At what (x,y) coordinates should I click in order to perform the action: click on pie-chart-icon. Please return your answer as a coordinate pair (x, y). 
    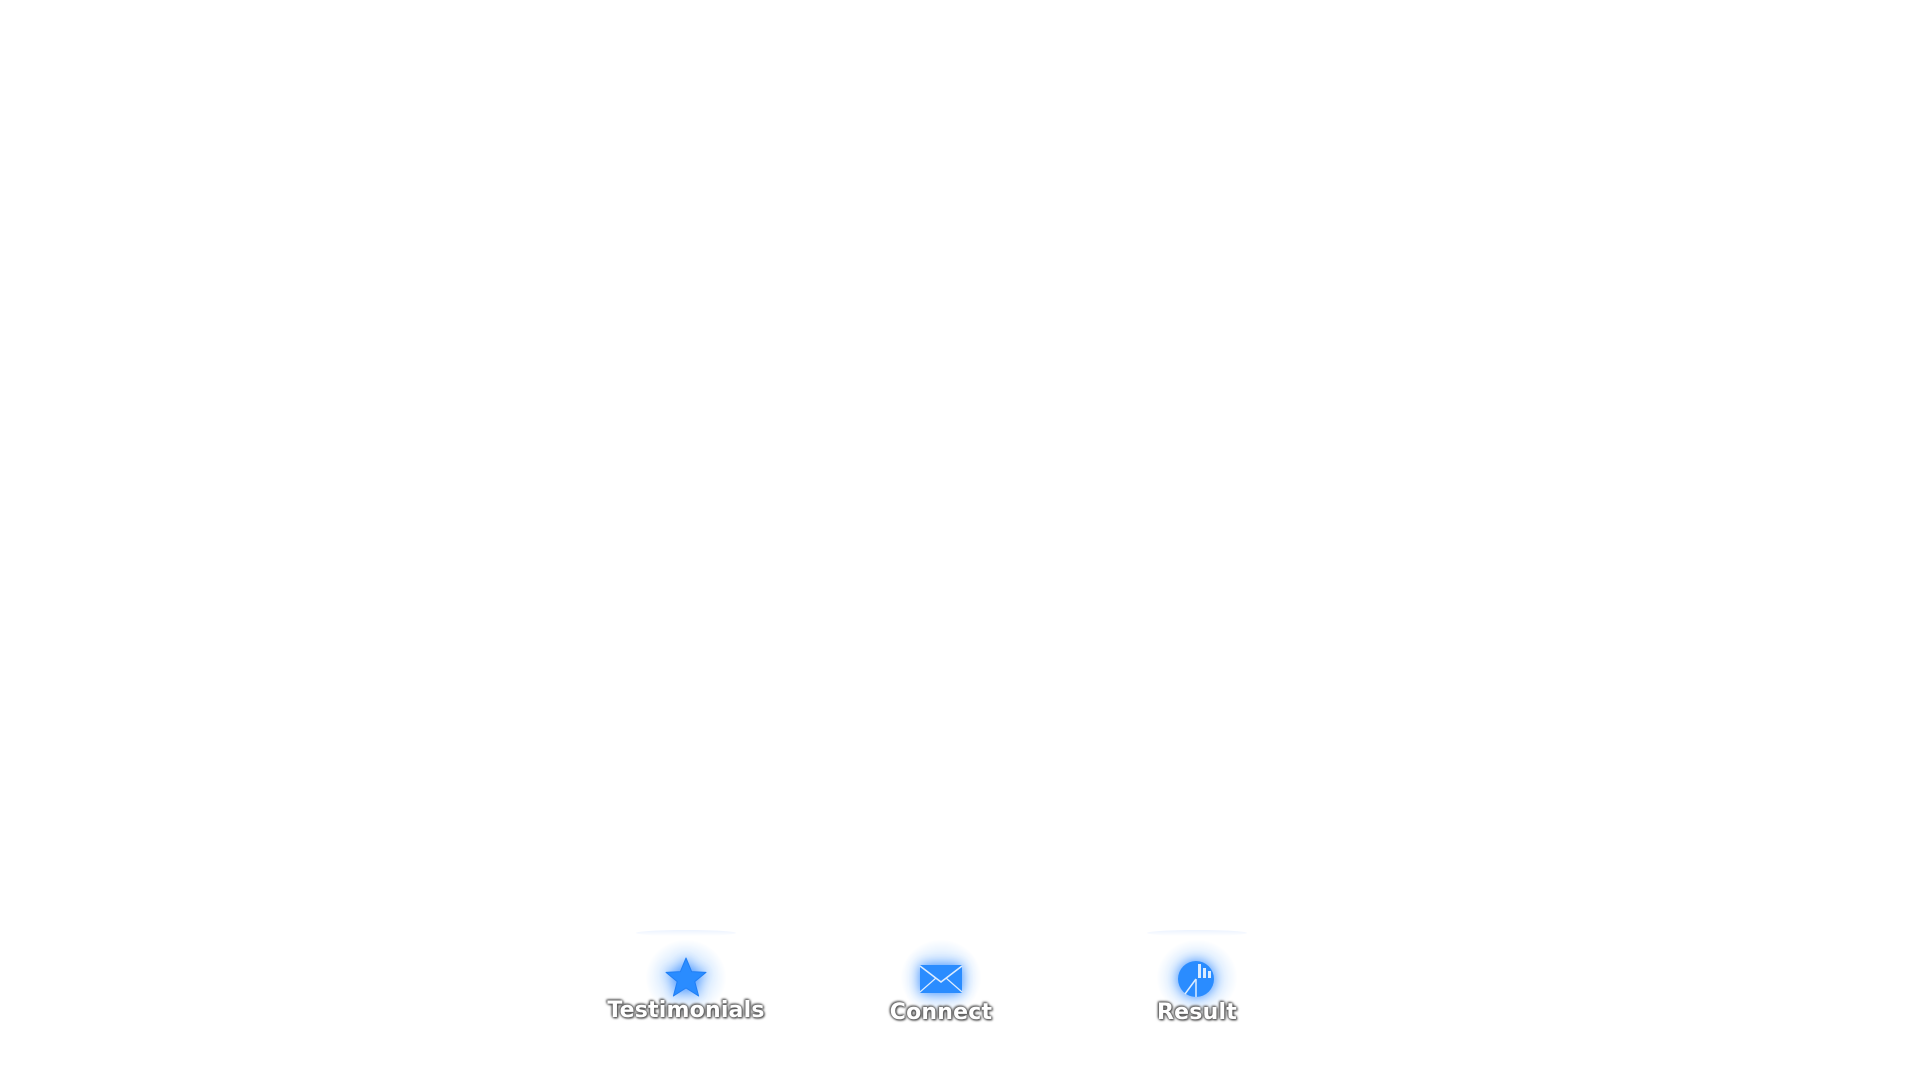
    Looking at the image, I should click on (1196, 979).